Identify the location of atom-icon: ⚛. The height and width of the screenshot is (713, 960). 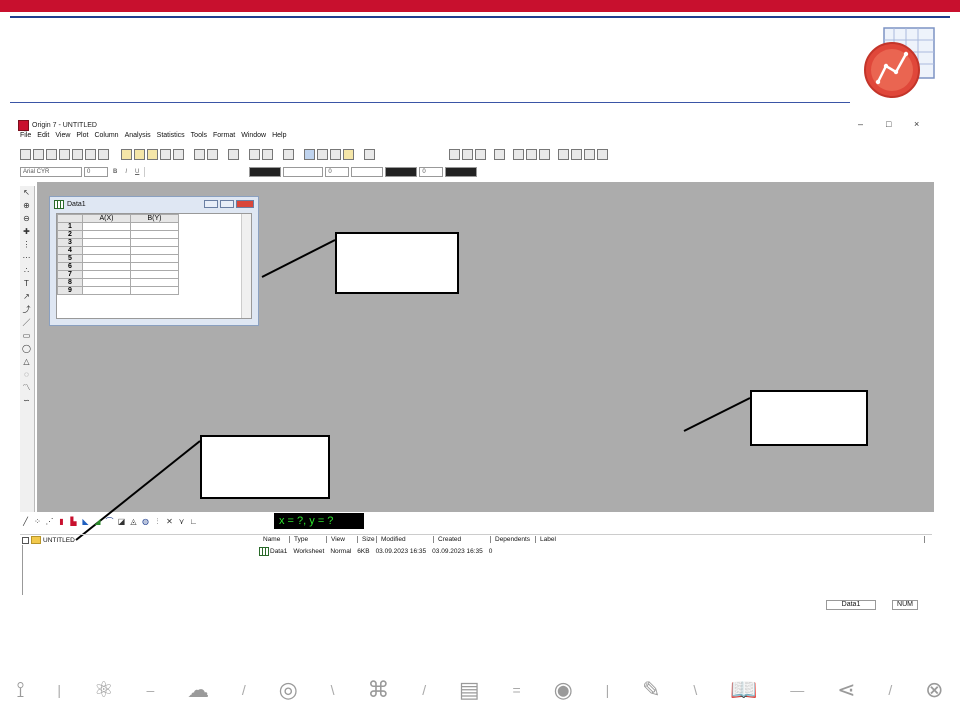
(103, 689).